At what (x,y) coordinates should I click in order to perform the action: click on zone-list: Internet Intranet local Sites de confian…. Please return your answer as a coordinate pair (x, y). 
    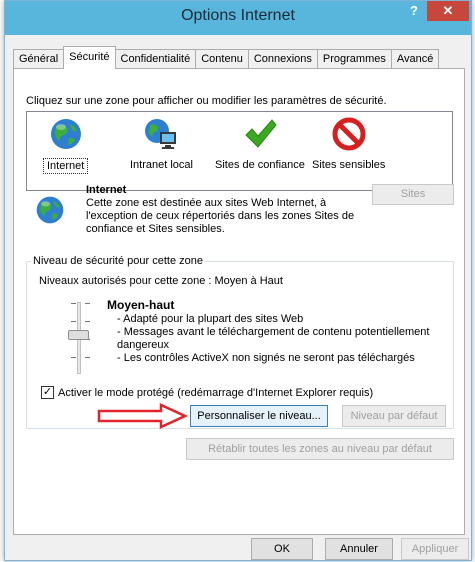
    Looking at the image, I should click on (239, 151).